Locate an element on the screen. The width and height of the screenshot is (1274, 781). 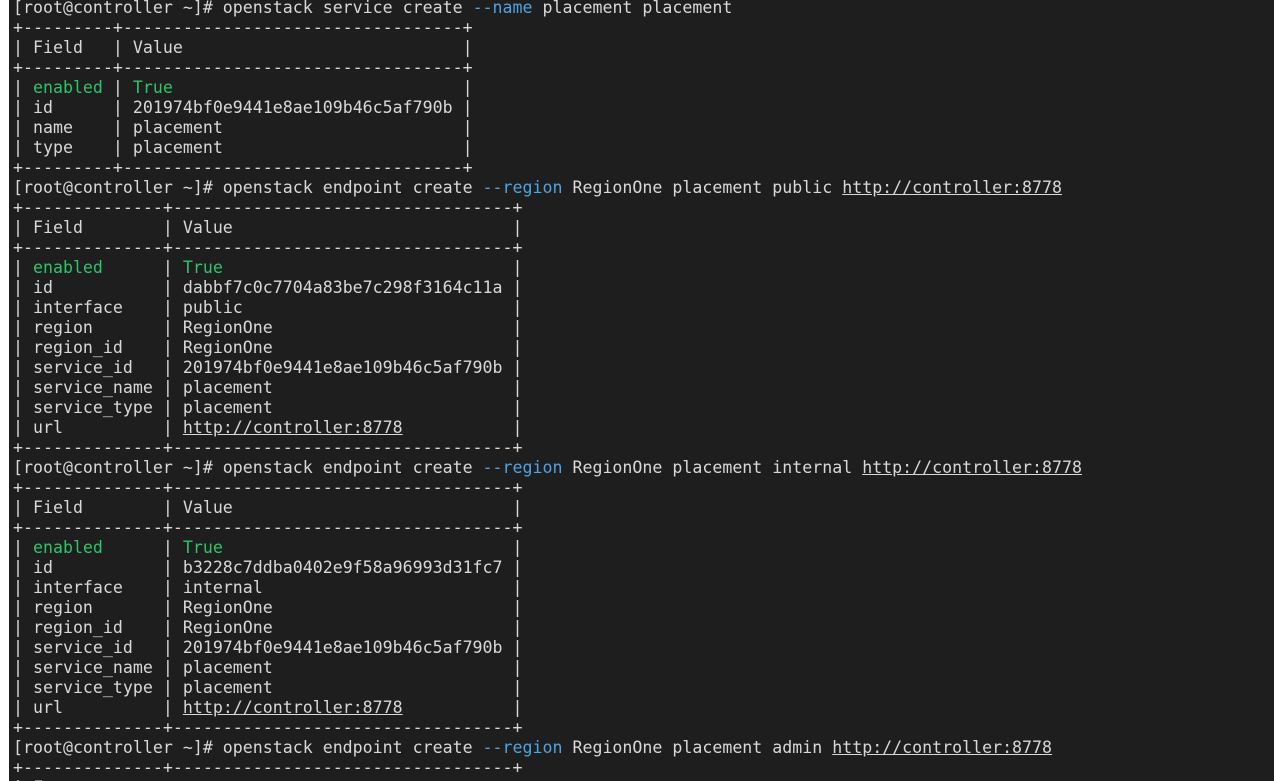
table-row: | service_type | placement | is located at coordinates (268, 407).